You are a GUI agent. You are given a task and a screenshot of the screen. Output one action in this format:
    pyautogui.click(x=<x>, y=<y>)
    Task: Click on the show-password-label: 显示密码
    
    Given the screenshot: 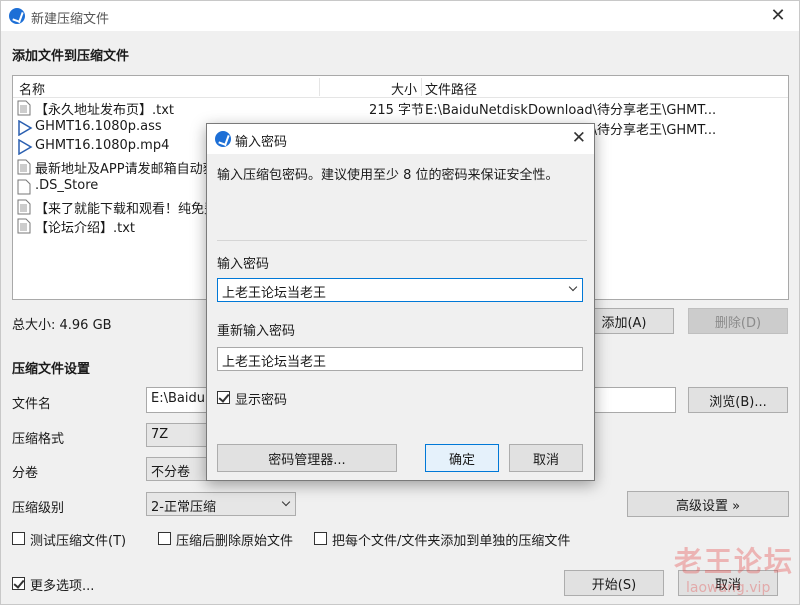 What is the action you would take?
    pyautogui.click(x=261, y=398)
    